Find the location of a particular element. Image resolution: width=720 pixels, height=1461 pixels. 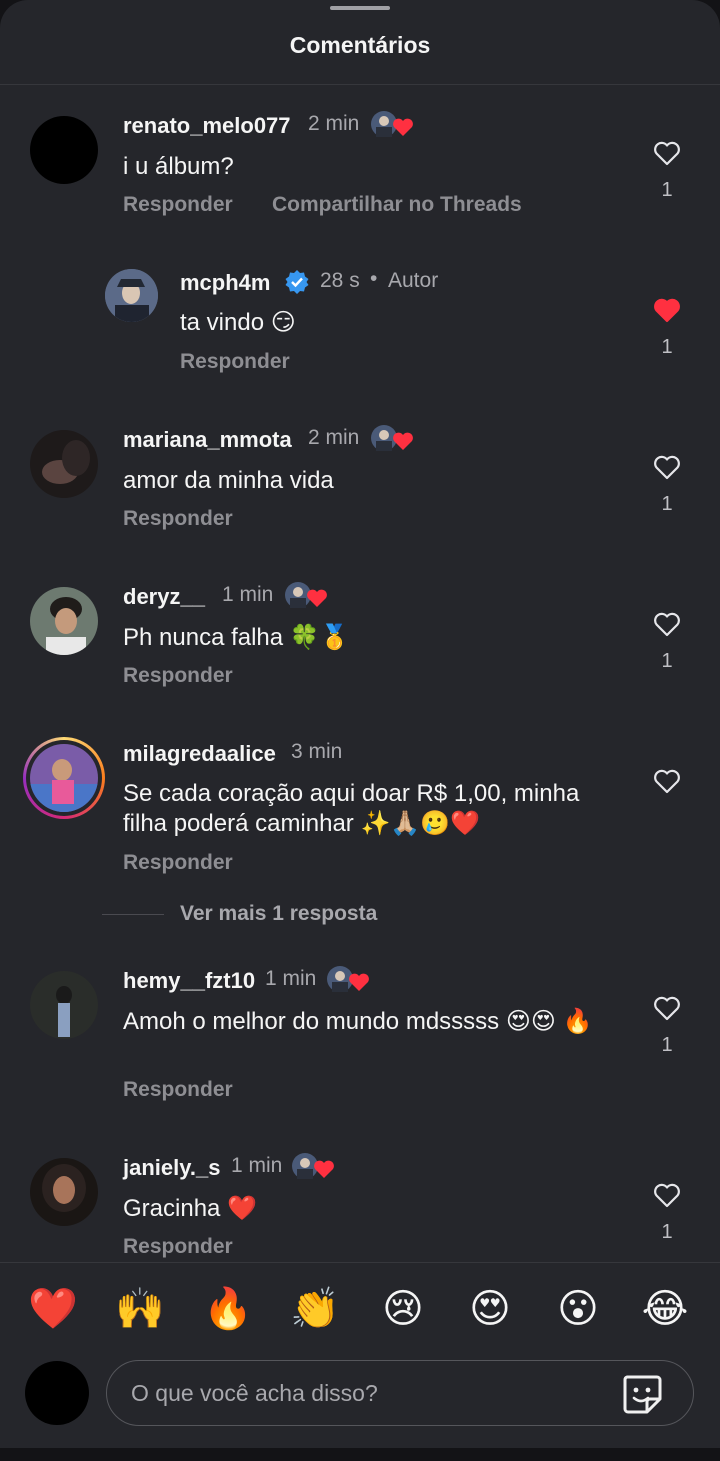

drag-handle is located at coordinates (360, 8).